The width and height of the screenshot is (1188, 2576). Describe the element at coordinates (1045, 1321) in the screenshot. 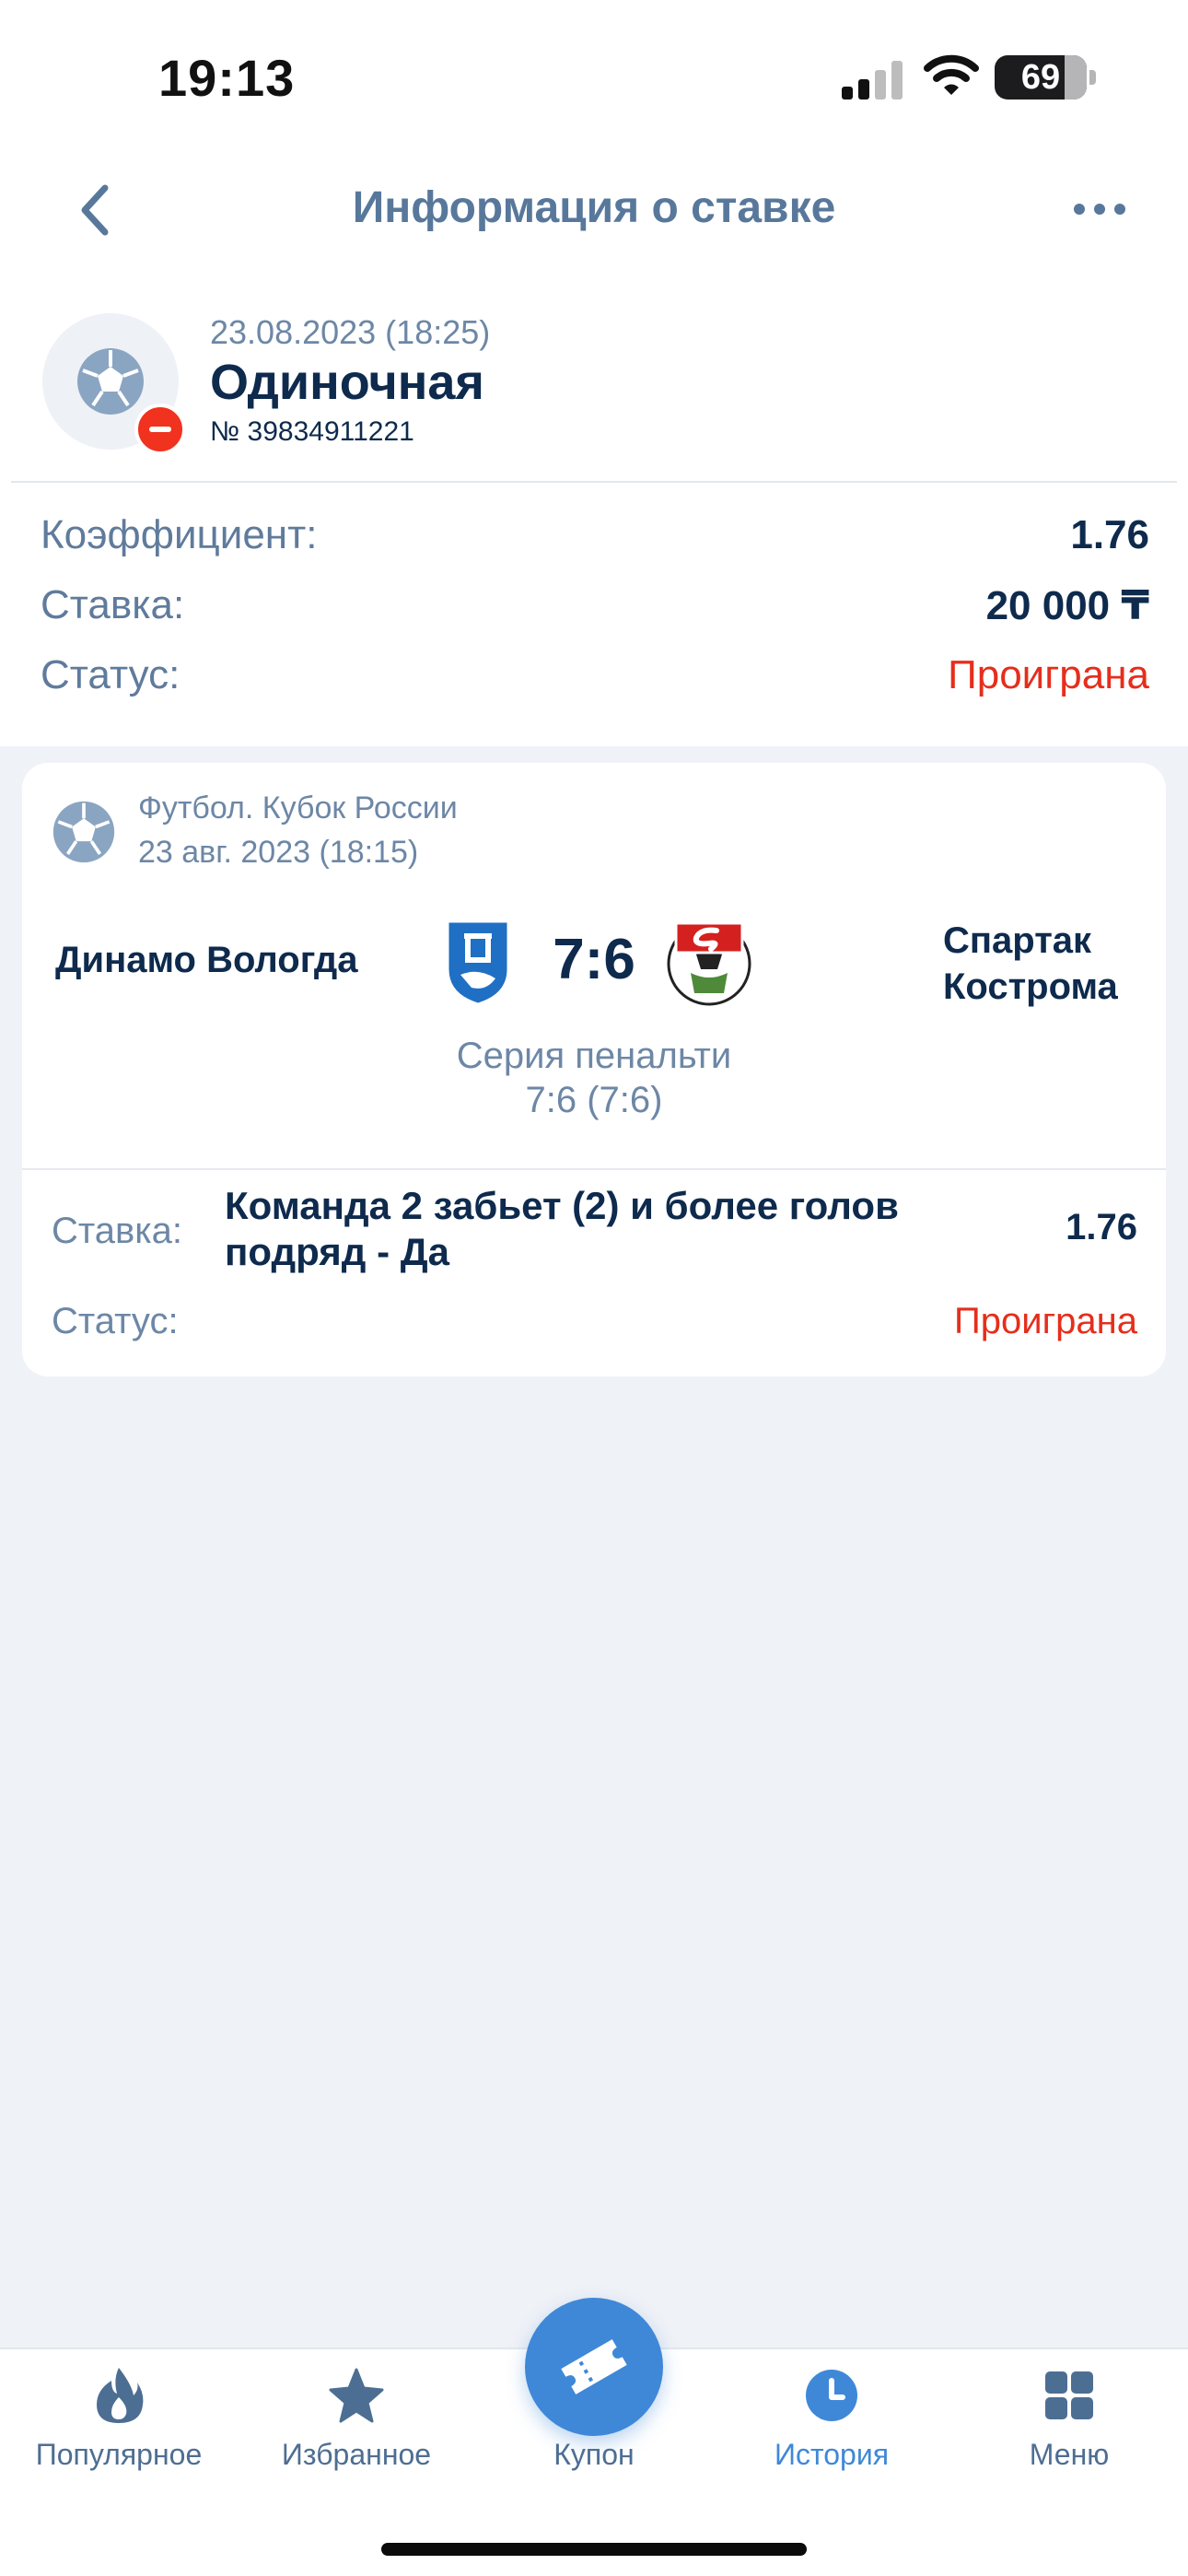

I see `pick-status-value: Проиграна` at that location.